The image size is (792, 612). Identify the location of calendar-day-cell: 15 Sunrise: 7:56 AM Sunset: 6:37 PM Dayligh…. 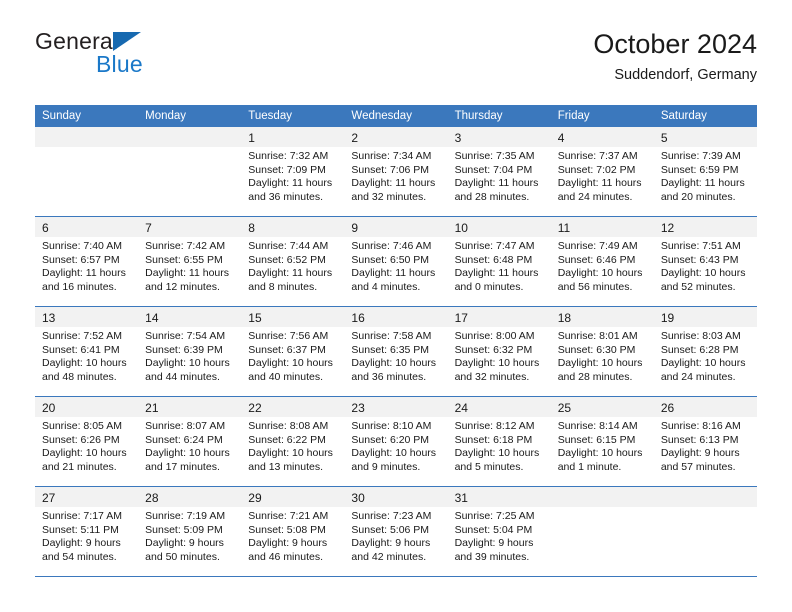
(293, 351).